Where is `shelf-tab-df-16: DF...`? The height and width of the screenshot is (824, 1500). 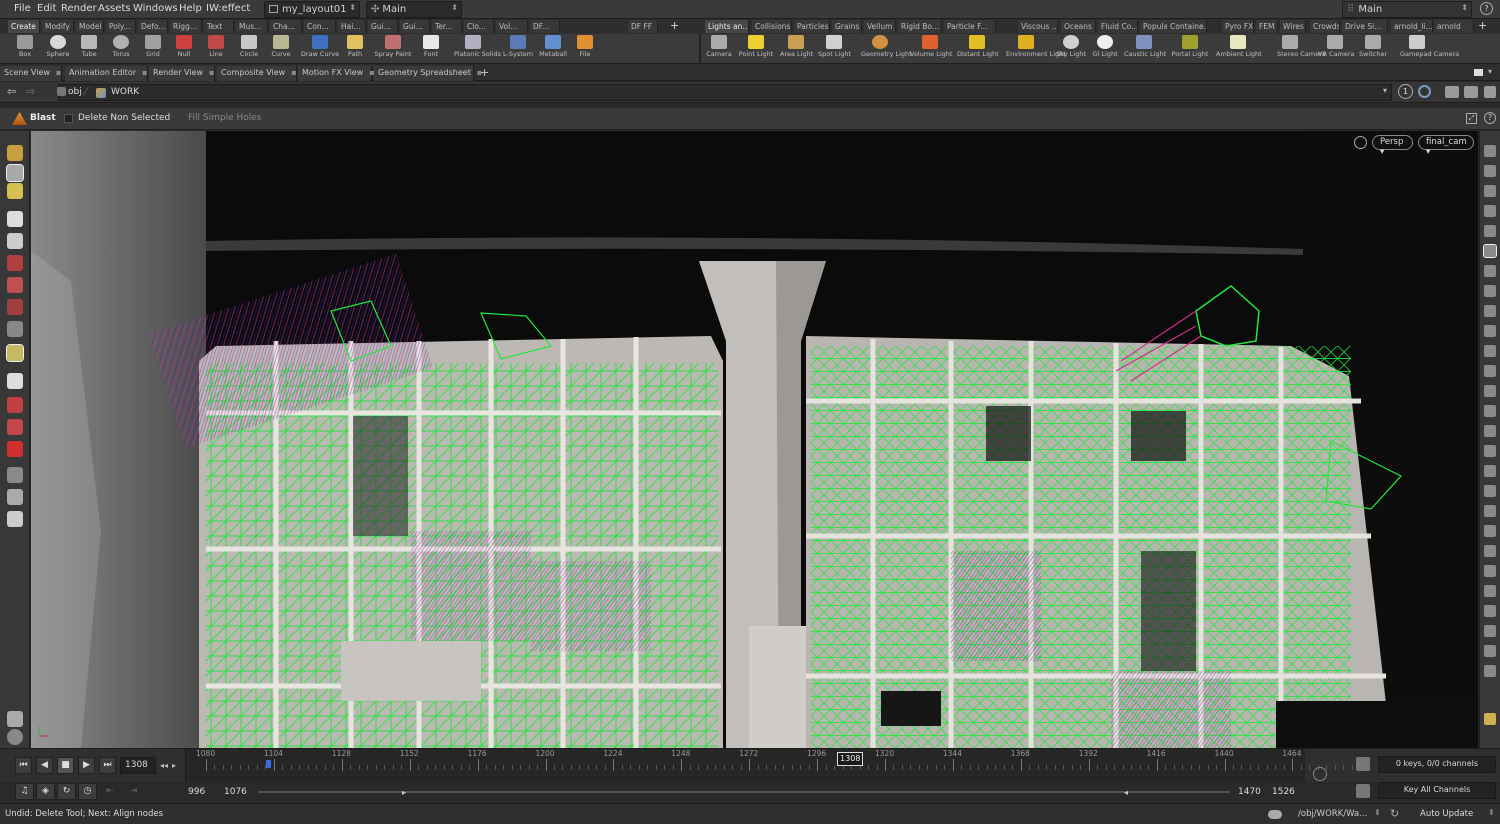 shelf-tab-df-16: DF... is located at coordinates (545, 26).